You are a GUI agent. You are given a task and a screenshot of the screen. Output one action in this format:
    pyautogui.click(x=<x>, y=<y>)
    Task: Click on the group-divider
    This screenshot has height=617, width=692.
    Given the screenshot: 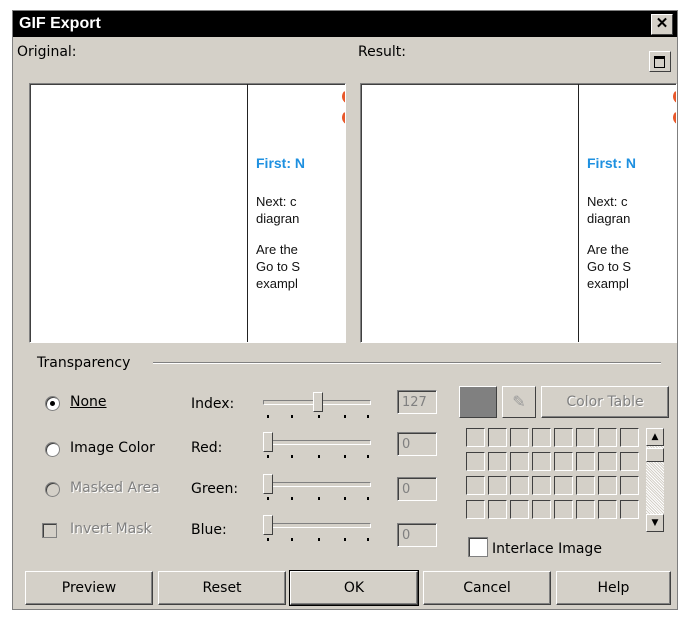 What is the action you would take?
    pyautogui.click(x=407, y=363)
    